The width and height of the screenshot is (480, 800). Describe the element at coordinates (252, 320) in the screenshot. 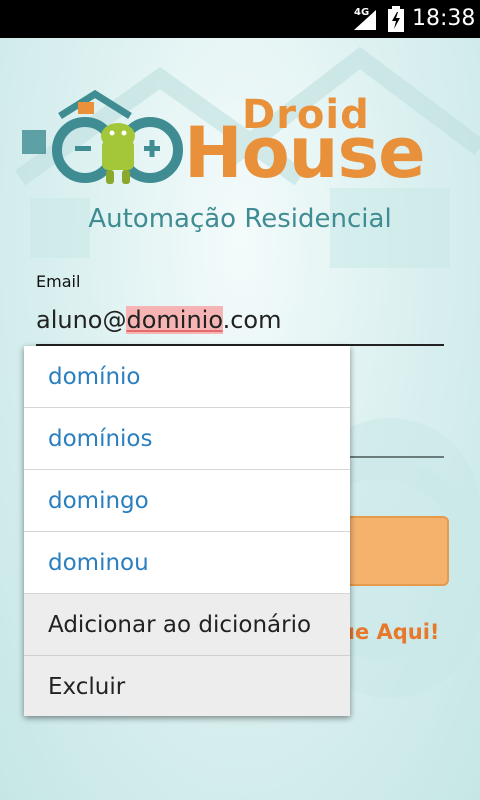

I see `email-text-after: .com` at that location.